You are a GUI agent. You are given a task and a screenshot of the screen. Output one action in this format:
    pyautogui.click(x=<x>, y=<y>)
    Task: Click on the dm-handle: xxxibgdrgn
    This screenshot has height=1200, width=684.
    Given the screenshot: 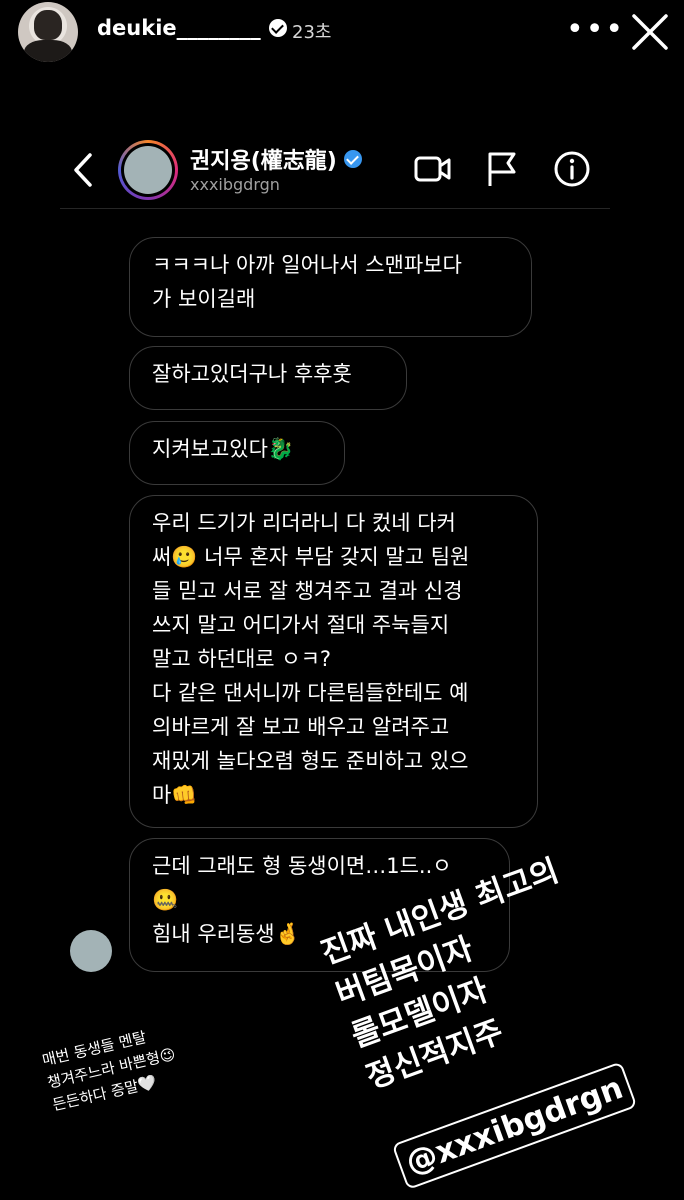 What is the action you would take?
    pyautogui.click(x=235, y=184)
    